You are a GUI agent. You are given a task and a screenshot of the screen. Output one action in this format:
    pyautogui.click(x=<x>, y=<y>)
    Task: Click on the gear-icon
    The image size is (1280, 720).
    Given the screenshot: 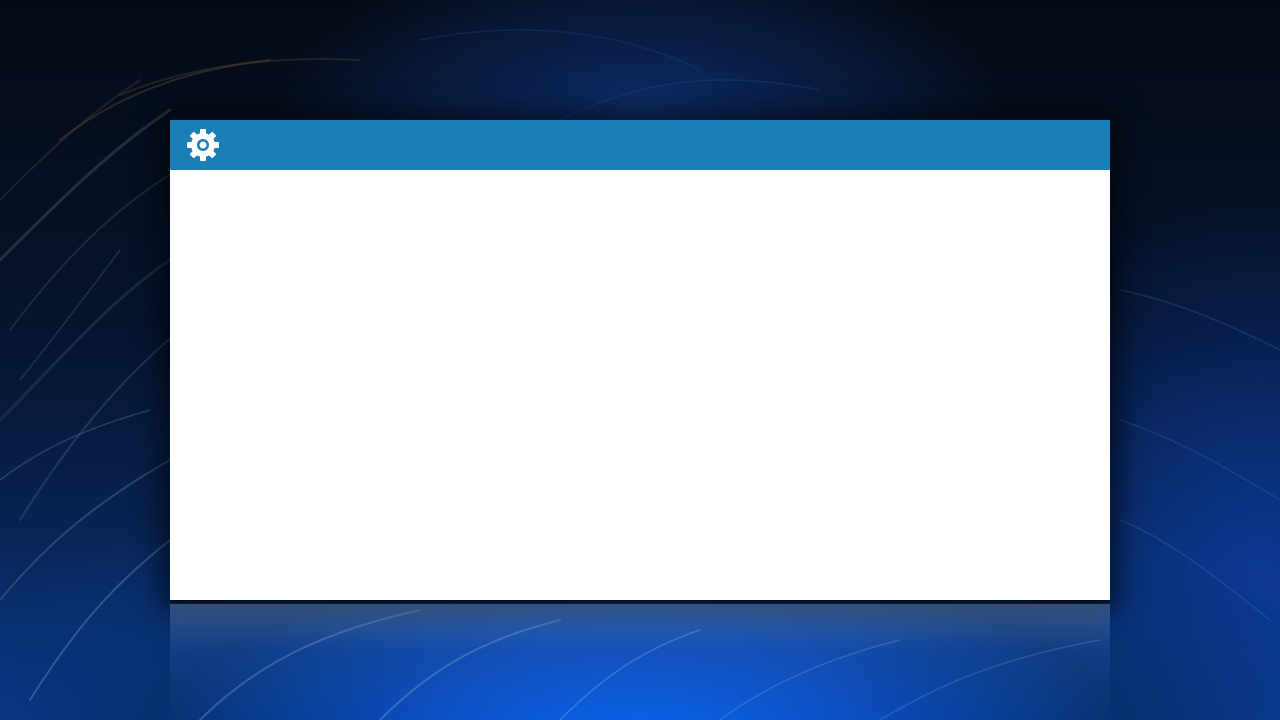 What is the action you would take?
    pyautogui.click(x=203, y=145)
    